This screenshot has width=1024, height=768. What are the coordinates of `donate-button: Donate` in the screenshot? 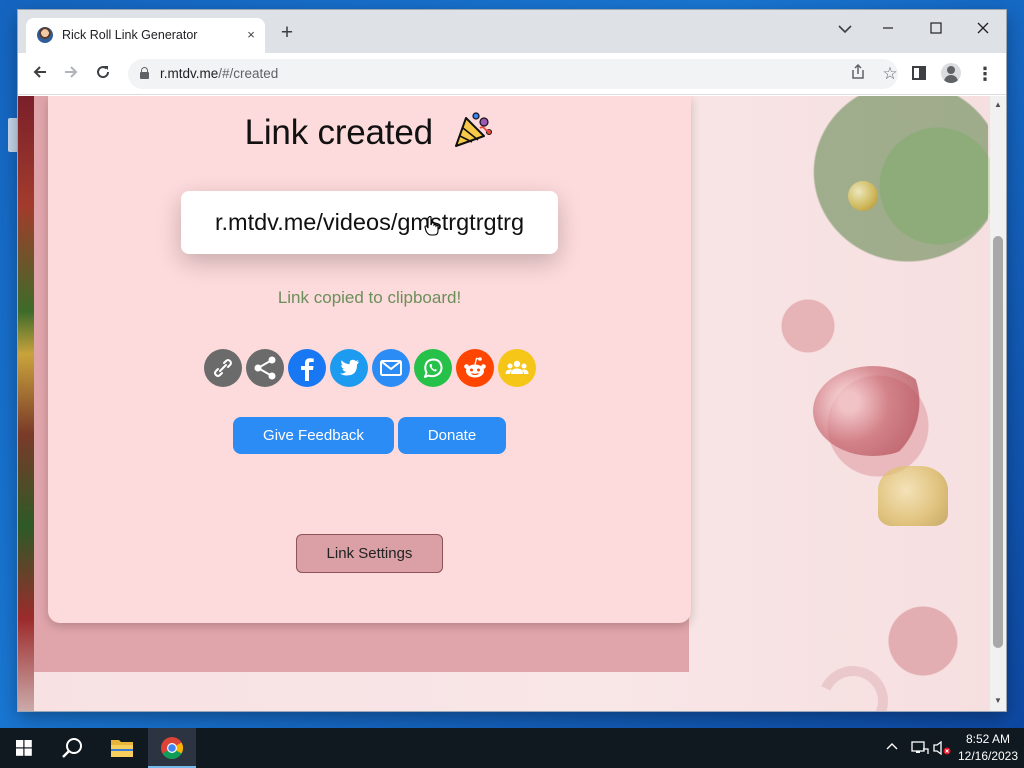 It's located at (452, 435).